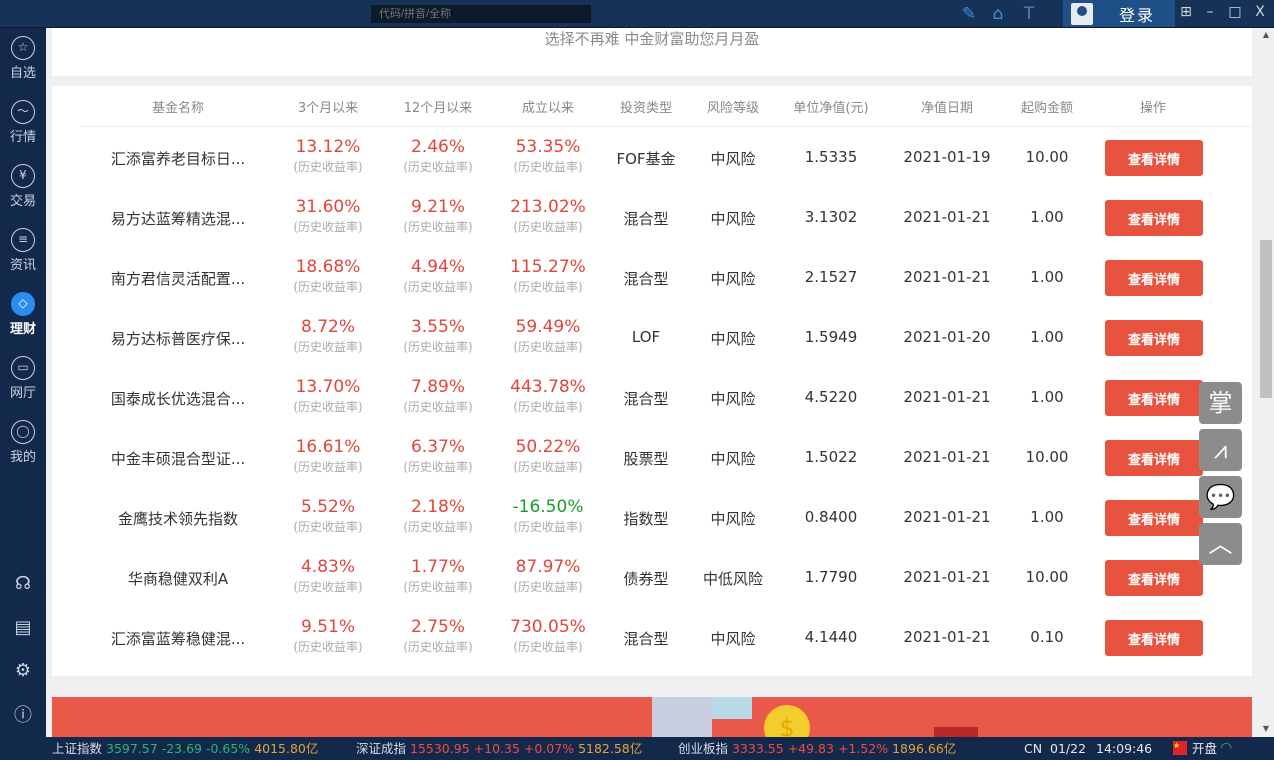 The image size is (1274, 760). What do you see at coordinates (646, 159) in the screenshot?
I see `invest-type: FOF基金` at bounding box center [646, 159].